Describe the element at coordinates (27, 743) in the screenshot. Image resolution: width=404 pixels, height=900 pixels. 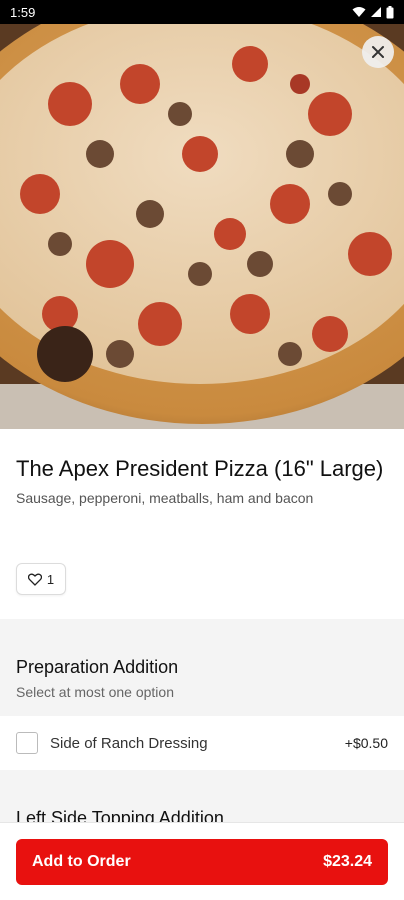
I see `option-checkbox` at that location.